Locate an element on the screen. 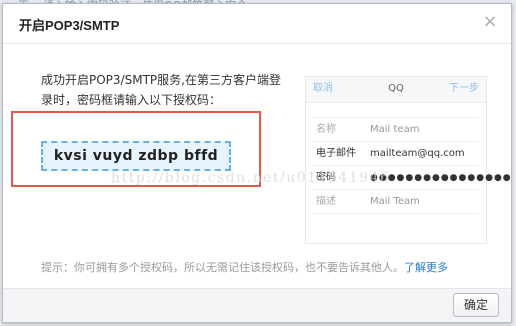 The height and width of the screenshot is (326, 516). form-row-name: 名称 Mail team is located at coordinates (395, 130).